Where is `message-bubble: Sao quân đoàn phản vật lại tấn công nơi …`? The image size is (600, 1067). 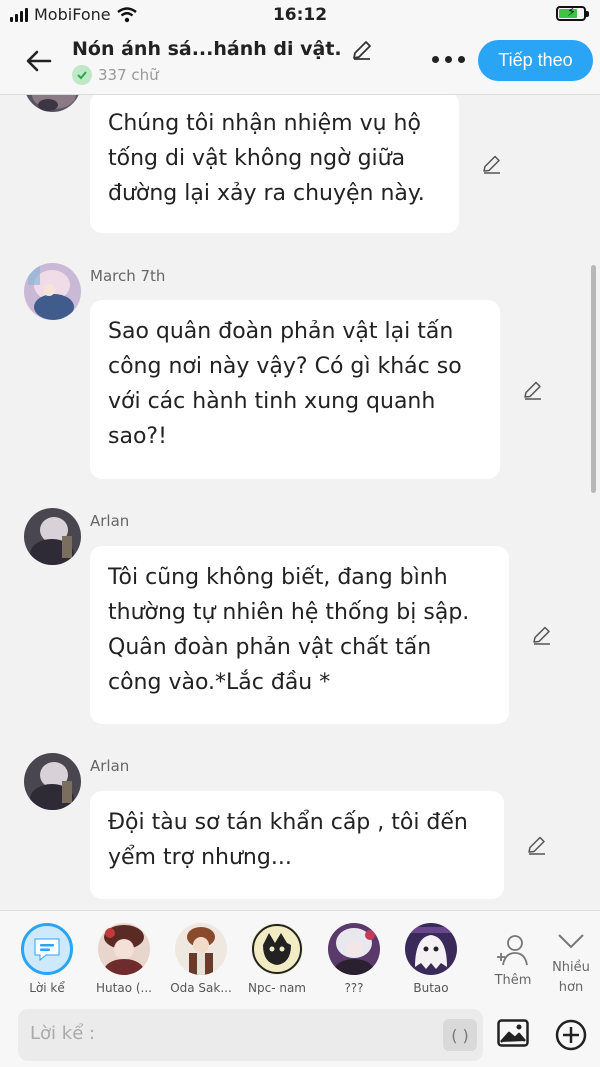 message-bubble: Sao quân đoàn phản vật lại tấn công nơi … is located at coordinates (295, 389).